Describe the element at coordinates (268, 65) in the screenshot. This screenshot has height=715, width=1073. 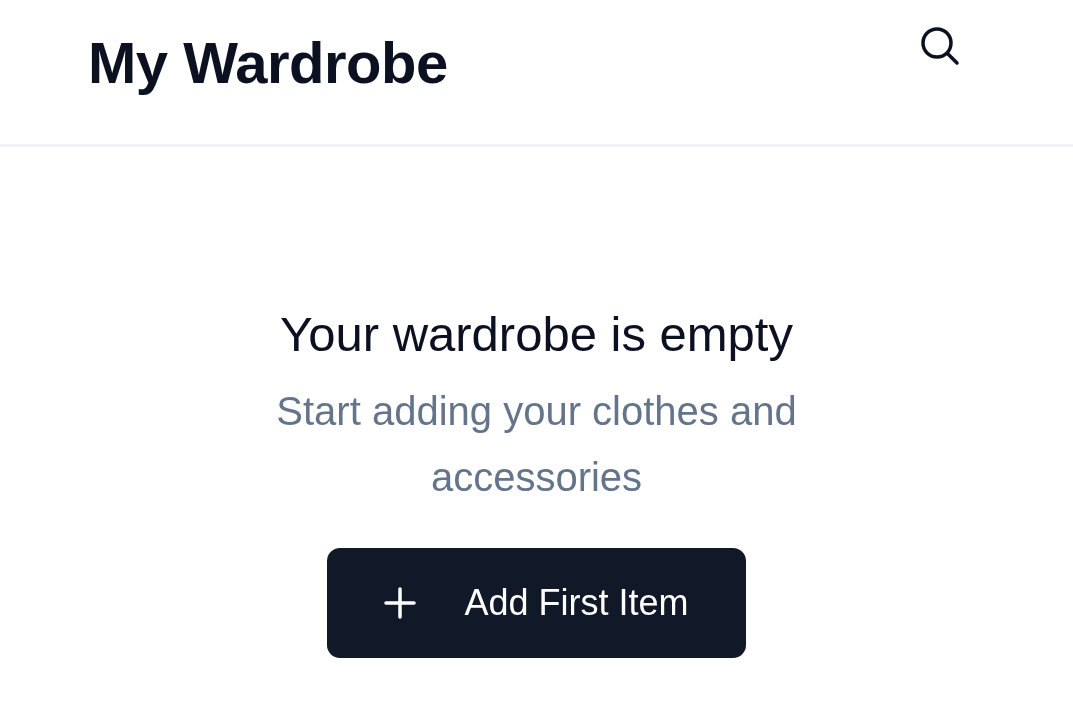
I see `app-title: My Wardrobe` at that location.